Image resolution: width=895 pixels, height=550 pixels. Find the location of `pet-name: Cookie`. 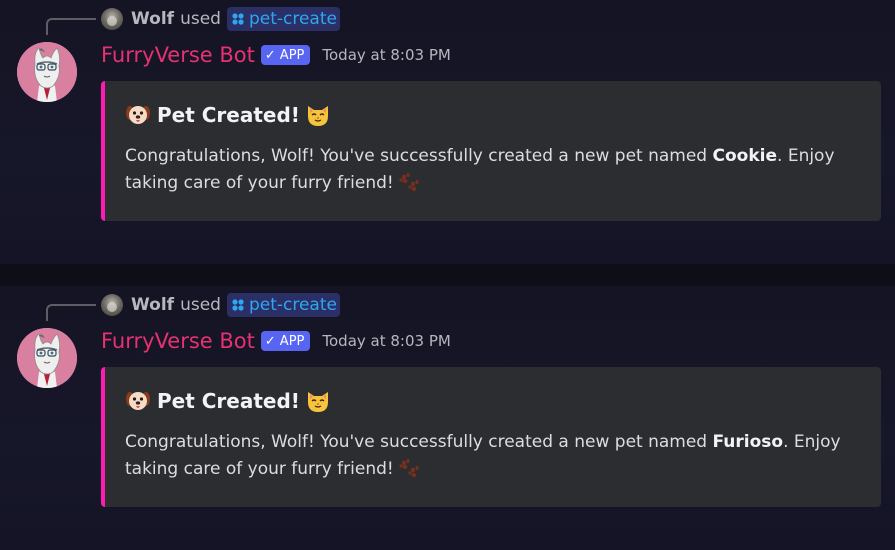

pet-name: Cookie is located at coordinates (745, 156).